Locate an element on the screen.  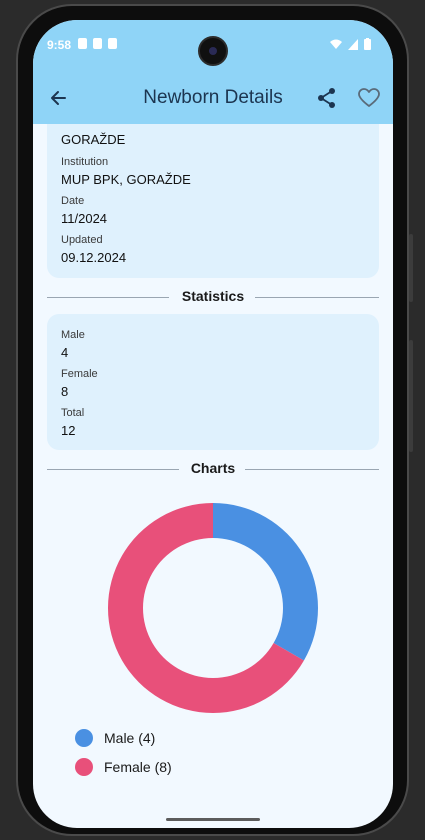
app-bar: Newborn Details is located at coordinates (213, 98).